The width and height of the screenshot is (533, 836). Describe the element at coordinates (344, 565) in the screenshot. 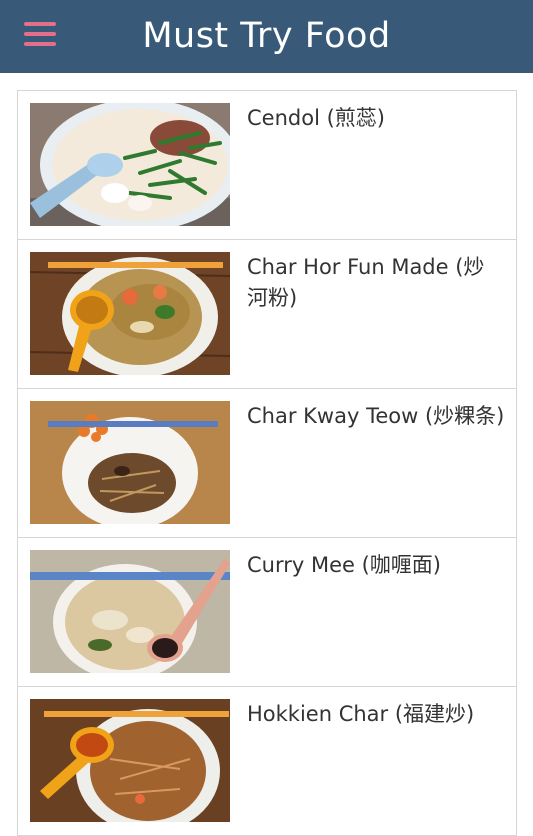

I see `food-name: Curry Mee (咖喱面)` at that location.